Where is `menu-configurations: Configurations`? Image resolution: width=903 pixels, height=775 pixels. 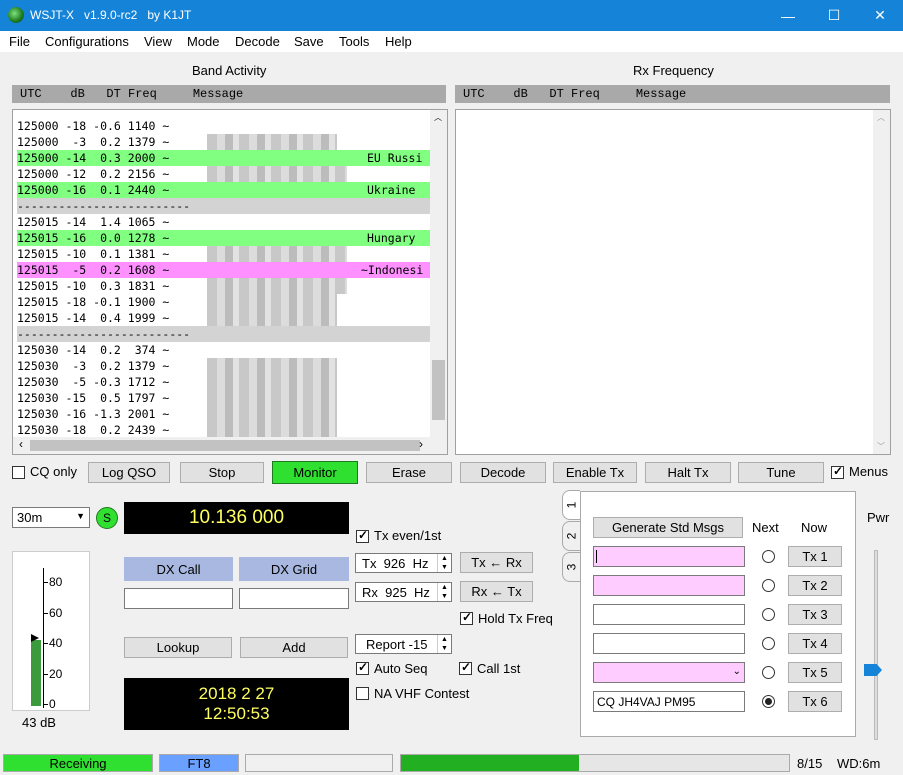
menu-configurations: Configurations is located at coordinates (87, 41).